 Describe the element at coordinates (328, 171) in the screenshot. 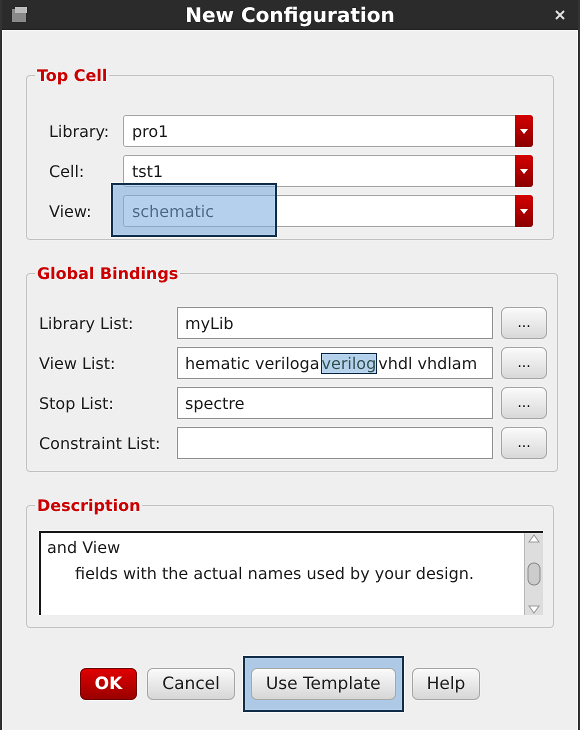

I see `combo-box: tst1` at that location.